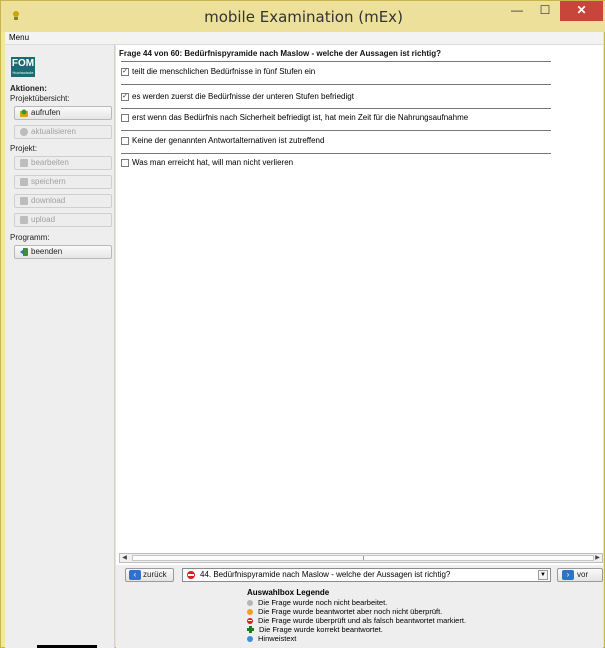 This screenshot has width=605, height=648. Describe the element at coordinates (303, 16) in the screenshot. I see `title-bar: mobile Examination (mEx) — ☐ ✕` at that location.